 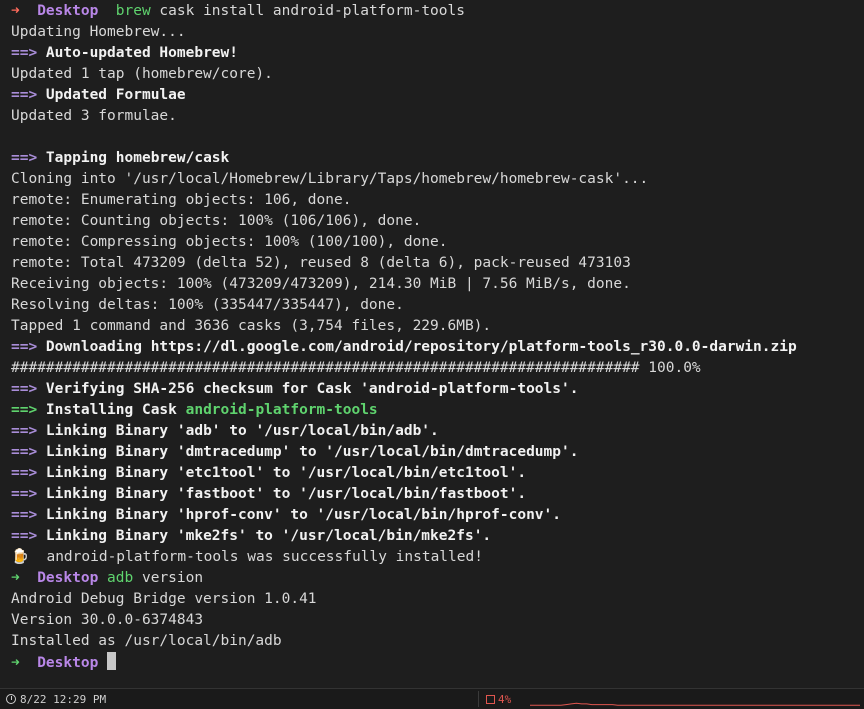 What do you see at coordinates (437, 620) in the screenshot?
I see `terminal-line: Version 30.0.0-6374843` at bounding box center [437, 620].